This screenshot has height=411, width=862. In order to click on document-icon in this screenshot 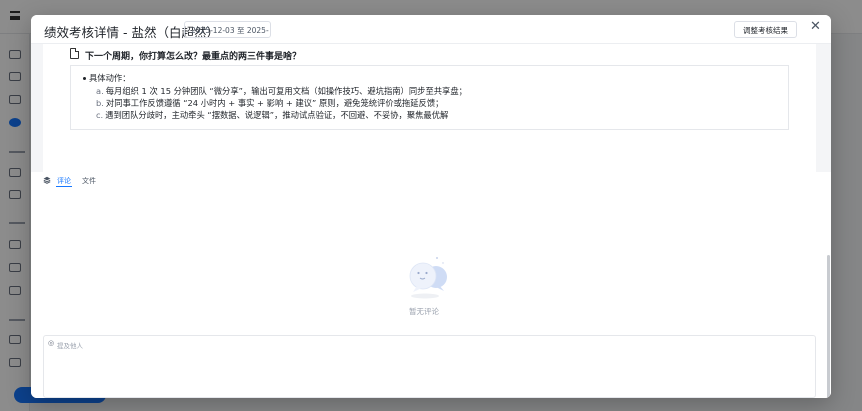, I will do `click(74, 53)`.